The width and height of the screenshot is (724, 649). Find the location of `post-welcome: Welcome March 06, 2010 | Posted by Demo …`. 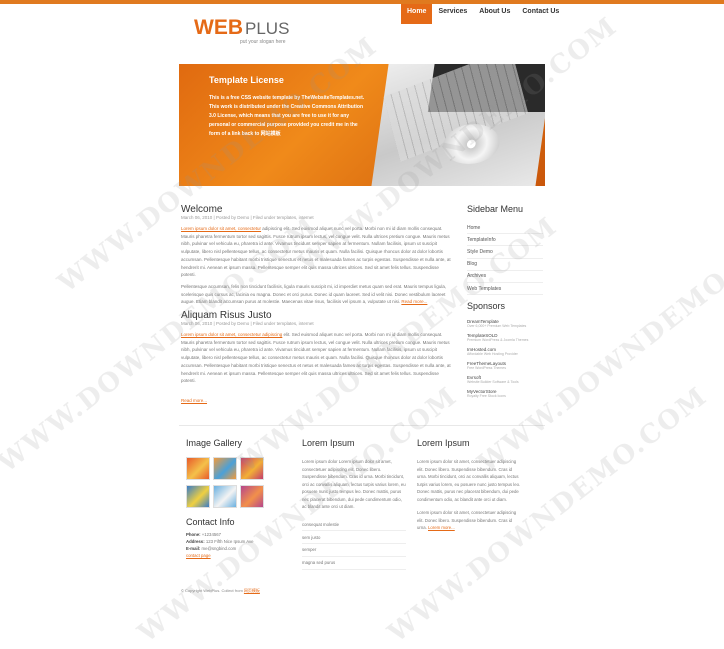

post-welcome: Welcome March 06, 2010 | Posted by Demo … is located at coordinates (316, 255).